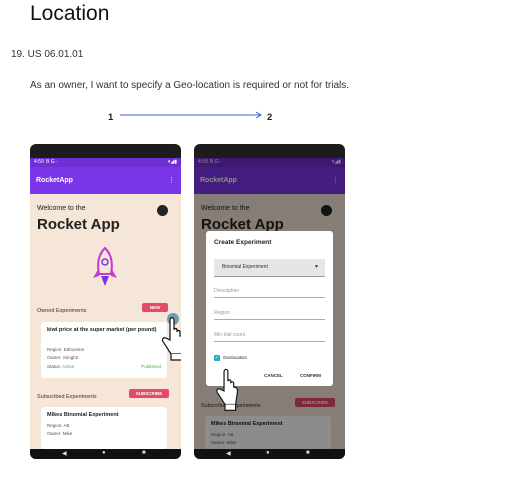 This screenshot has height=479, width=511. I want to click on step-label-from: 1, so click(111, 117).